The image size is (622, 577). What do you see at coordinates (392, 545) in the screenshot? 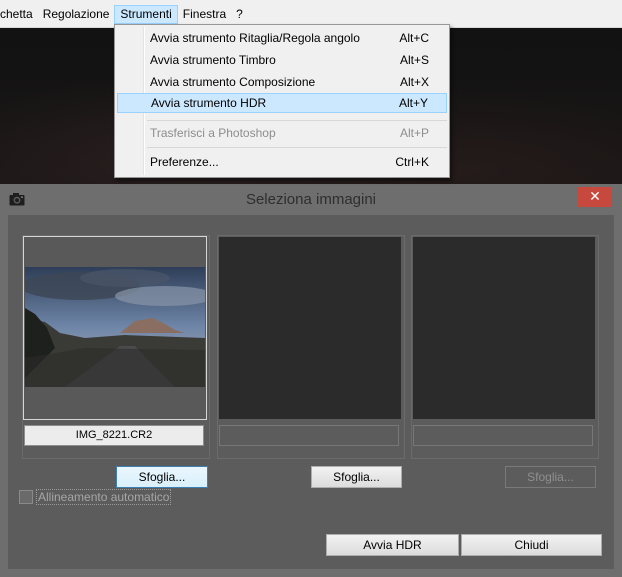
I see `start-hdr-button: Avvia HDR` at bounding box center [392, 545].